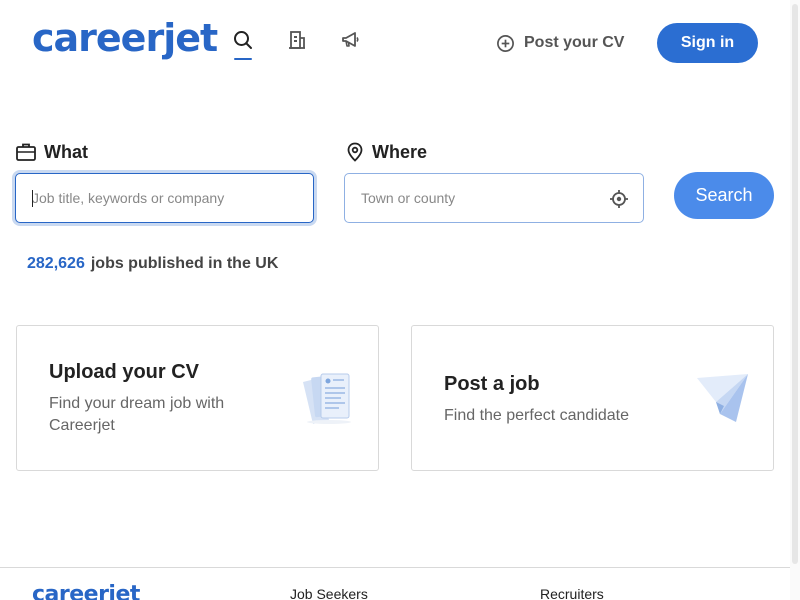 Image resolution: width=800 pixels, height=600 pixels. I want to click on where-label: Where, so click(386, 152).